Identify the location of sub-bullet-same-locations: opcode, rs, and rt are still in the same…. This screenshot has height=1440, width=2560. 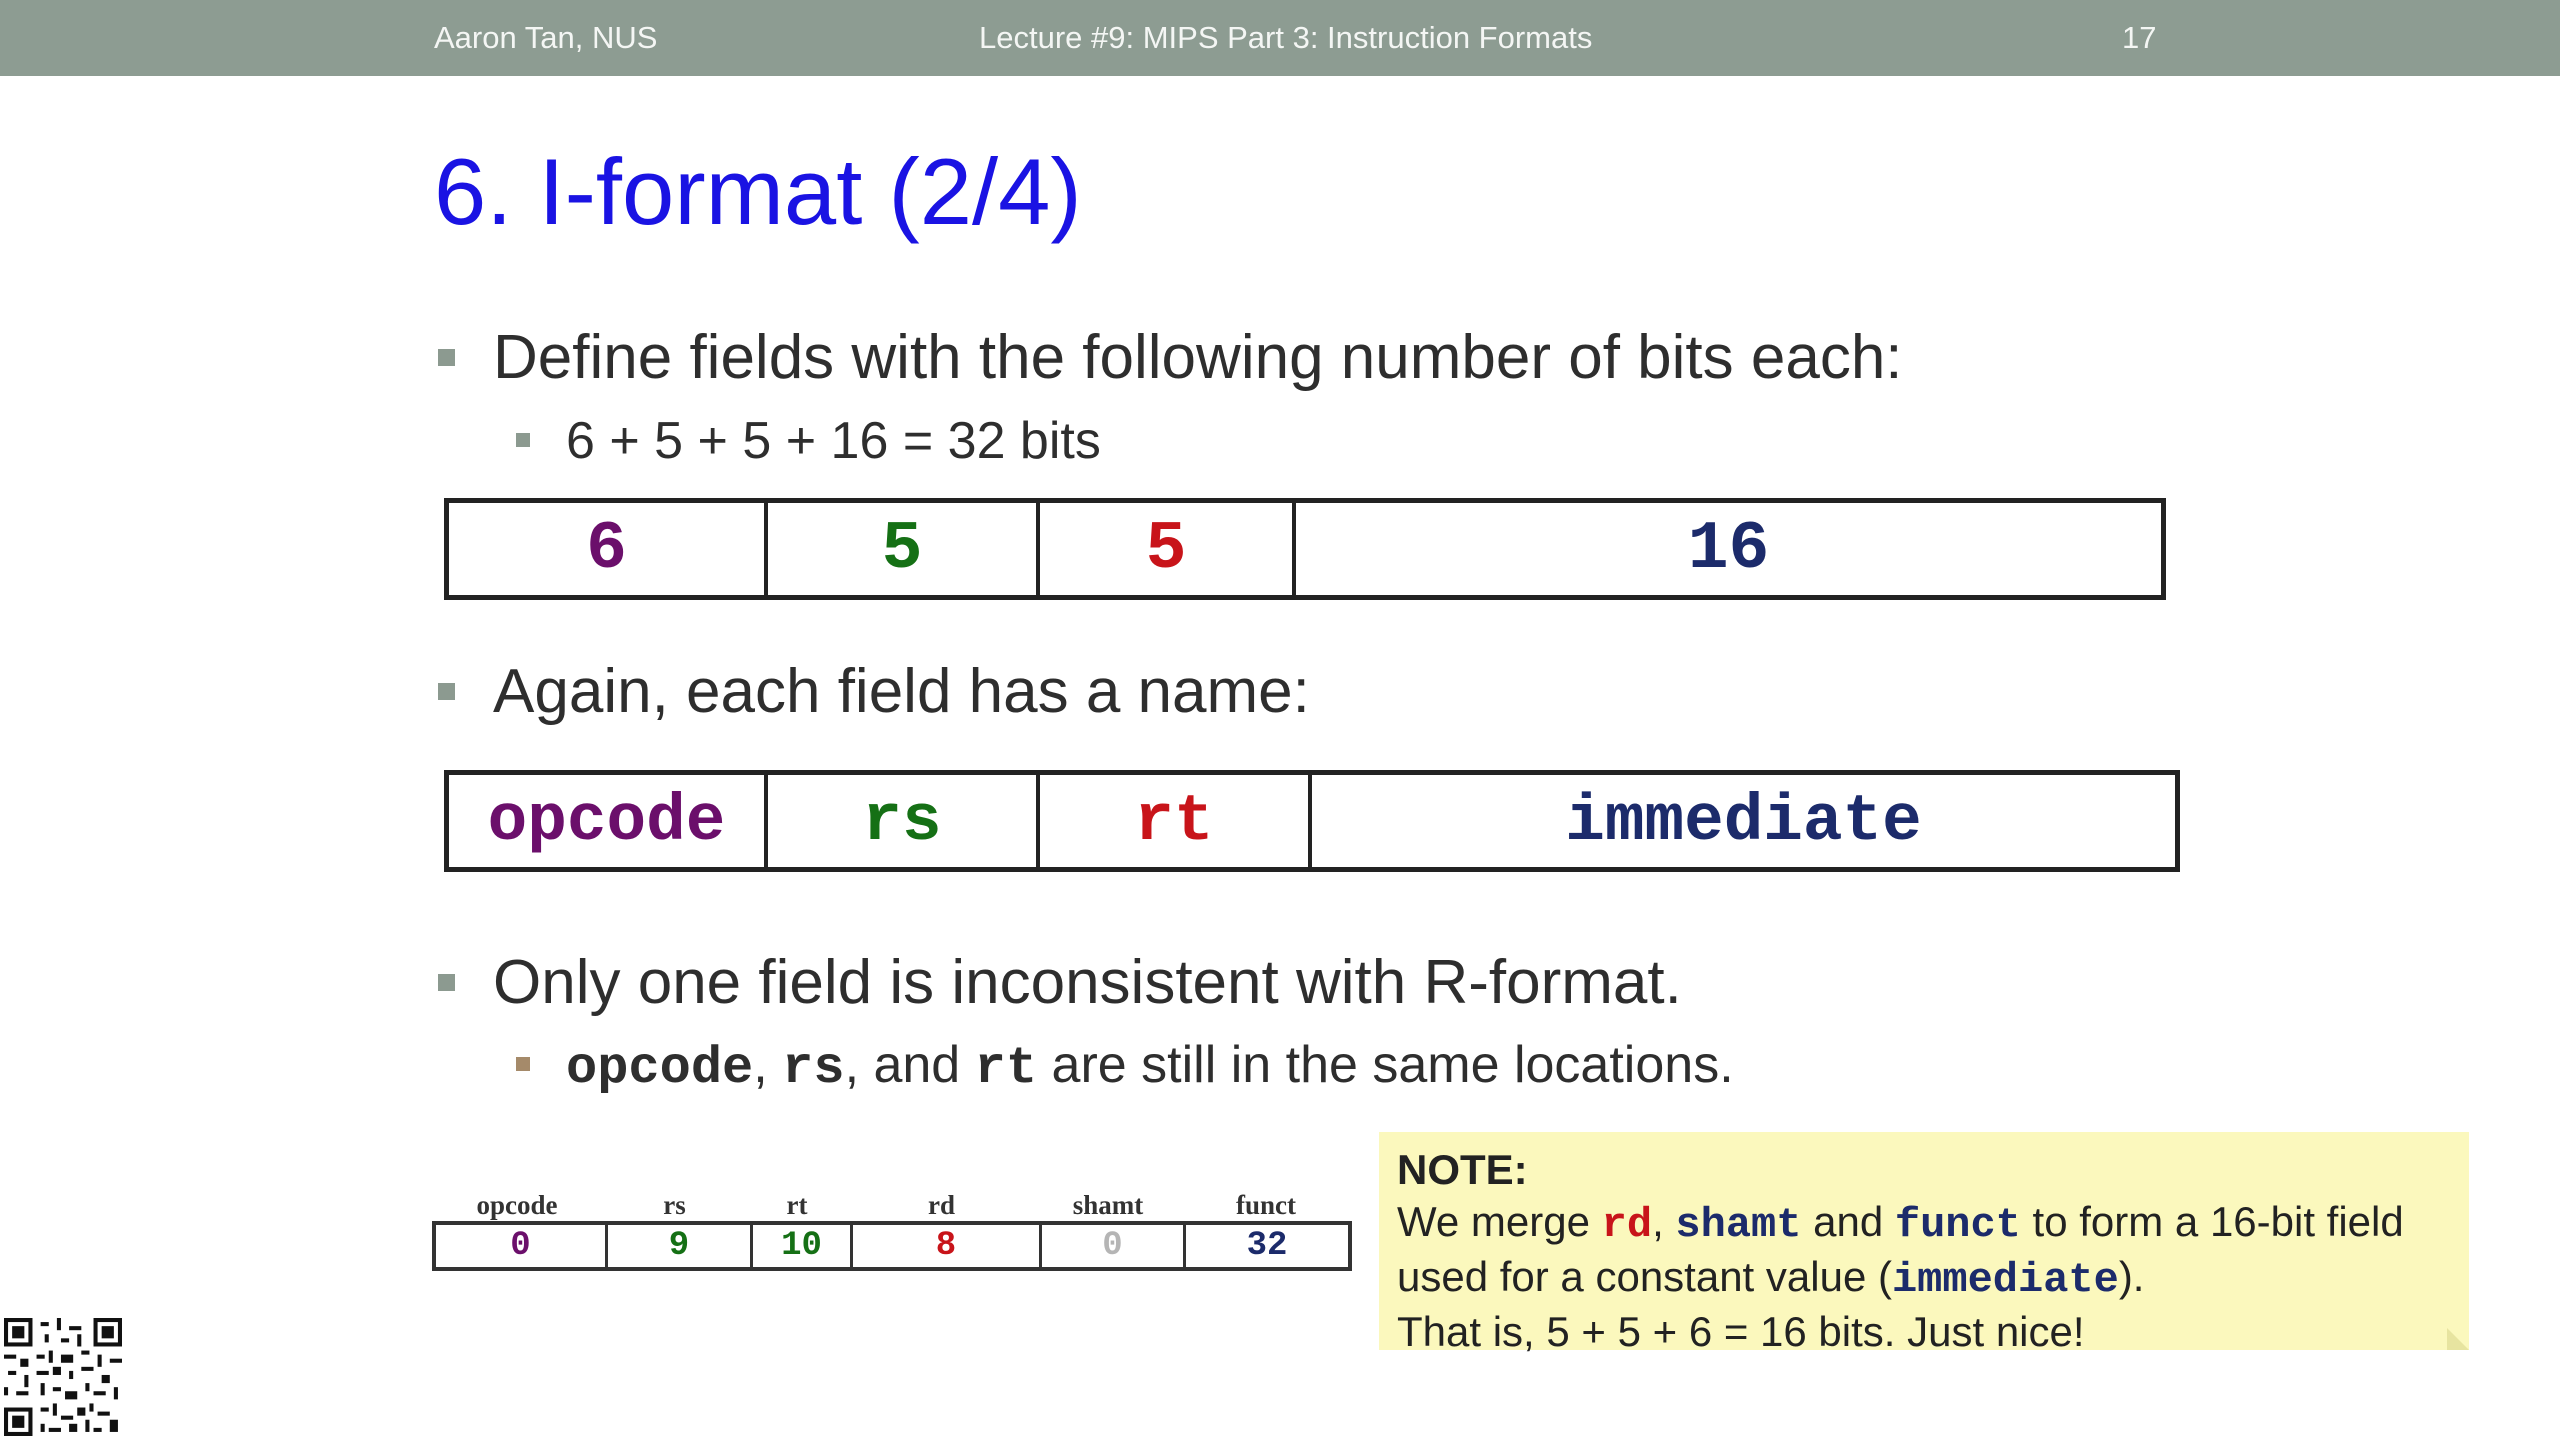
(1125, 1066).